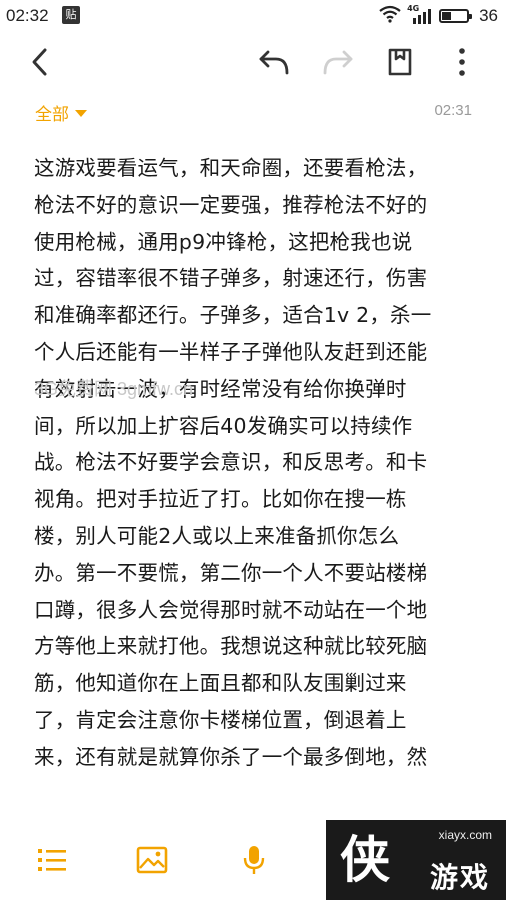 The image size is (506, 900). I want to click on list-icon, so click(52, 860).